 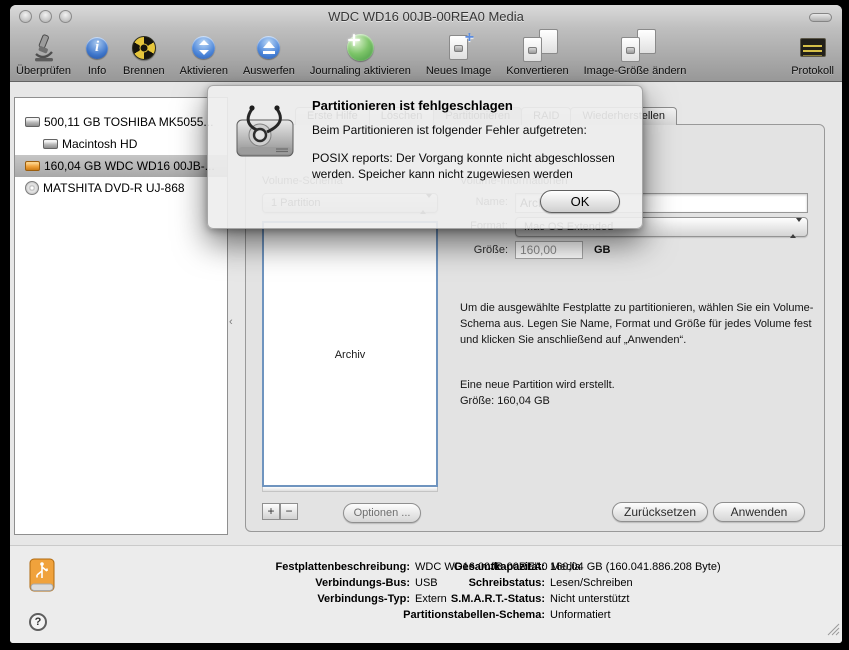 What do you see at coordinates (269, 47) in the screenshot?
I see `eject-icon` at bounding box center [269, 47].